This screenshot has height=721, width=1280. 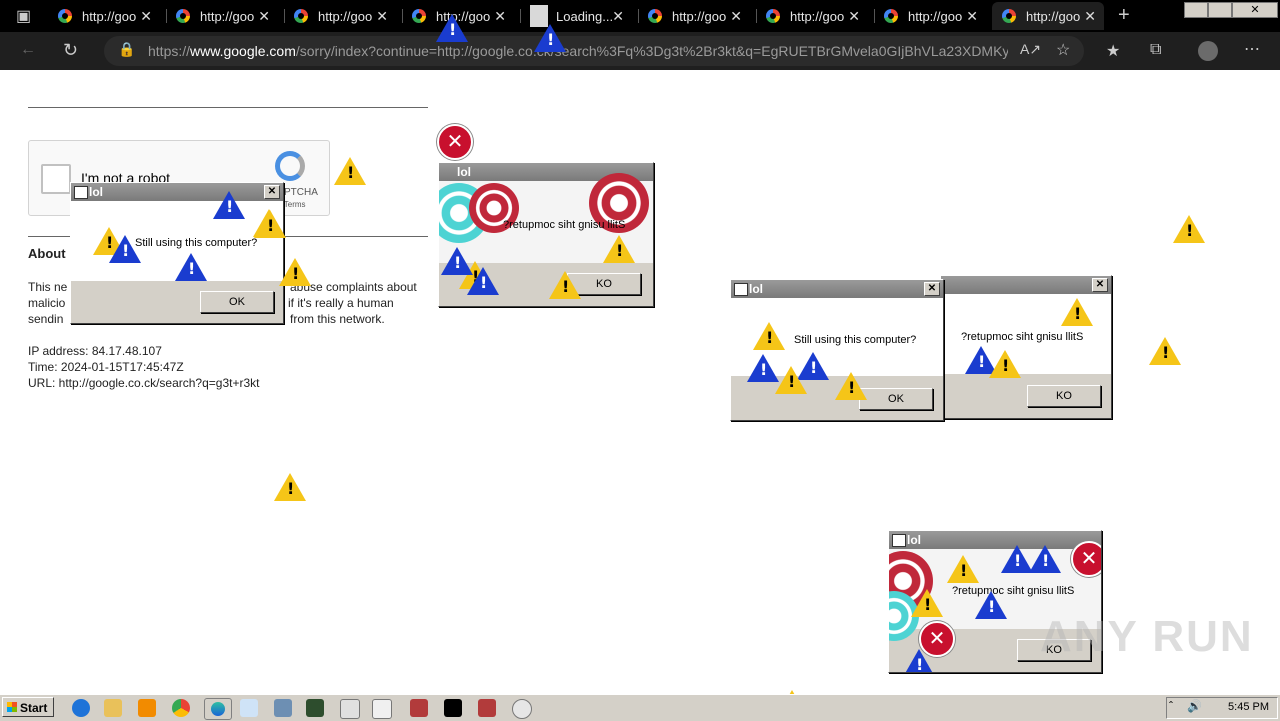 What do you see at coordinates (1194, 706) in the screenshot?
I see `volume-icon: 🔊` at bounding box center [1194, 706].